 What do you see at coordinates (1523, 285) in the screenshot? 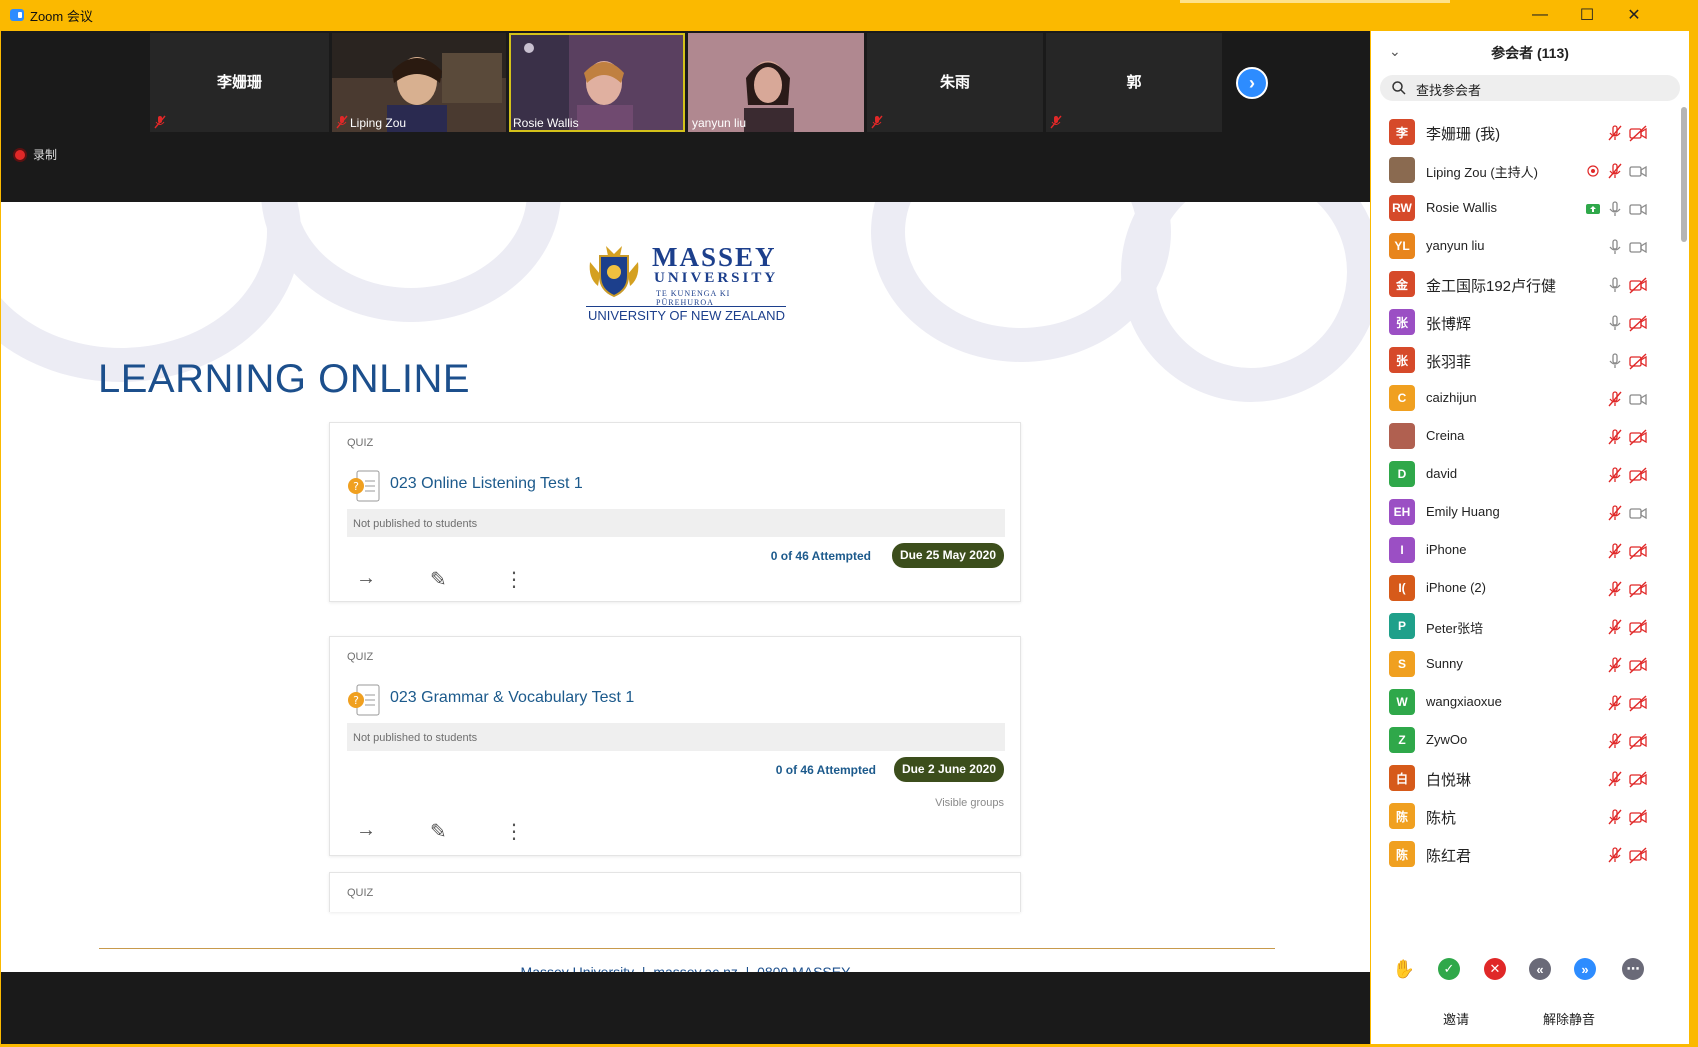
I see `participant-row: 金金工国际192卢行健` at bounding box center [1523, 285].